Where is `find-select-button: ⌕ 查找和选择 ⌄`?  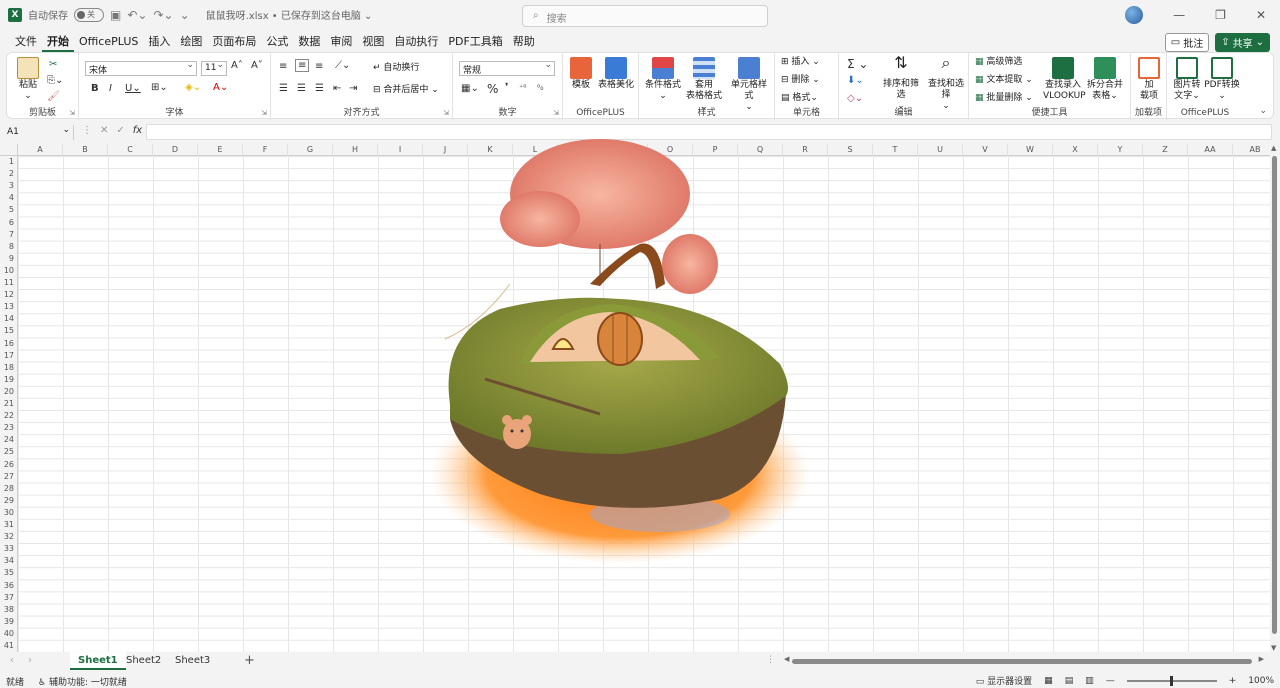 find-select-button: ⌕ 查找和选择 ⌄ is located at coordinates (946, 83).